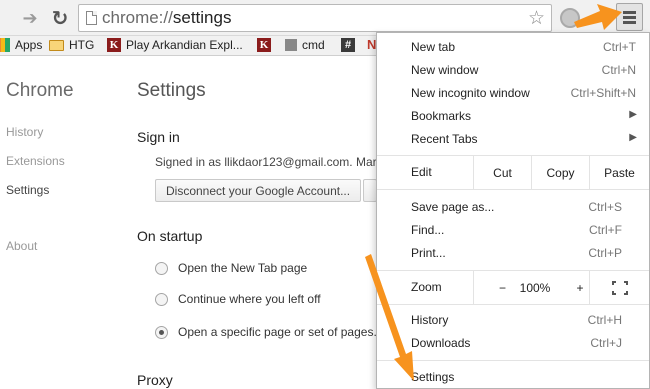 The height and width of the screenshot is (389, 650). I want to click on browser-toolbar: ➔ ↻ chrome://settings ☆, so click(325, 18).